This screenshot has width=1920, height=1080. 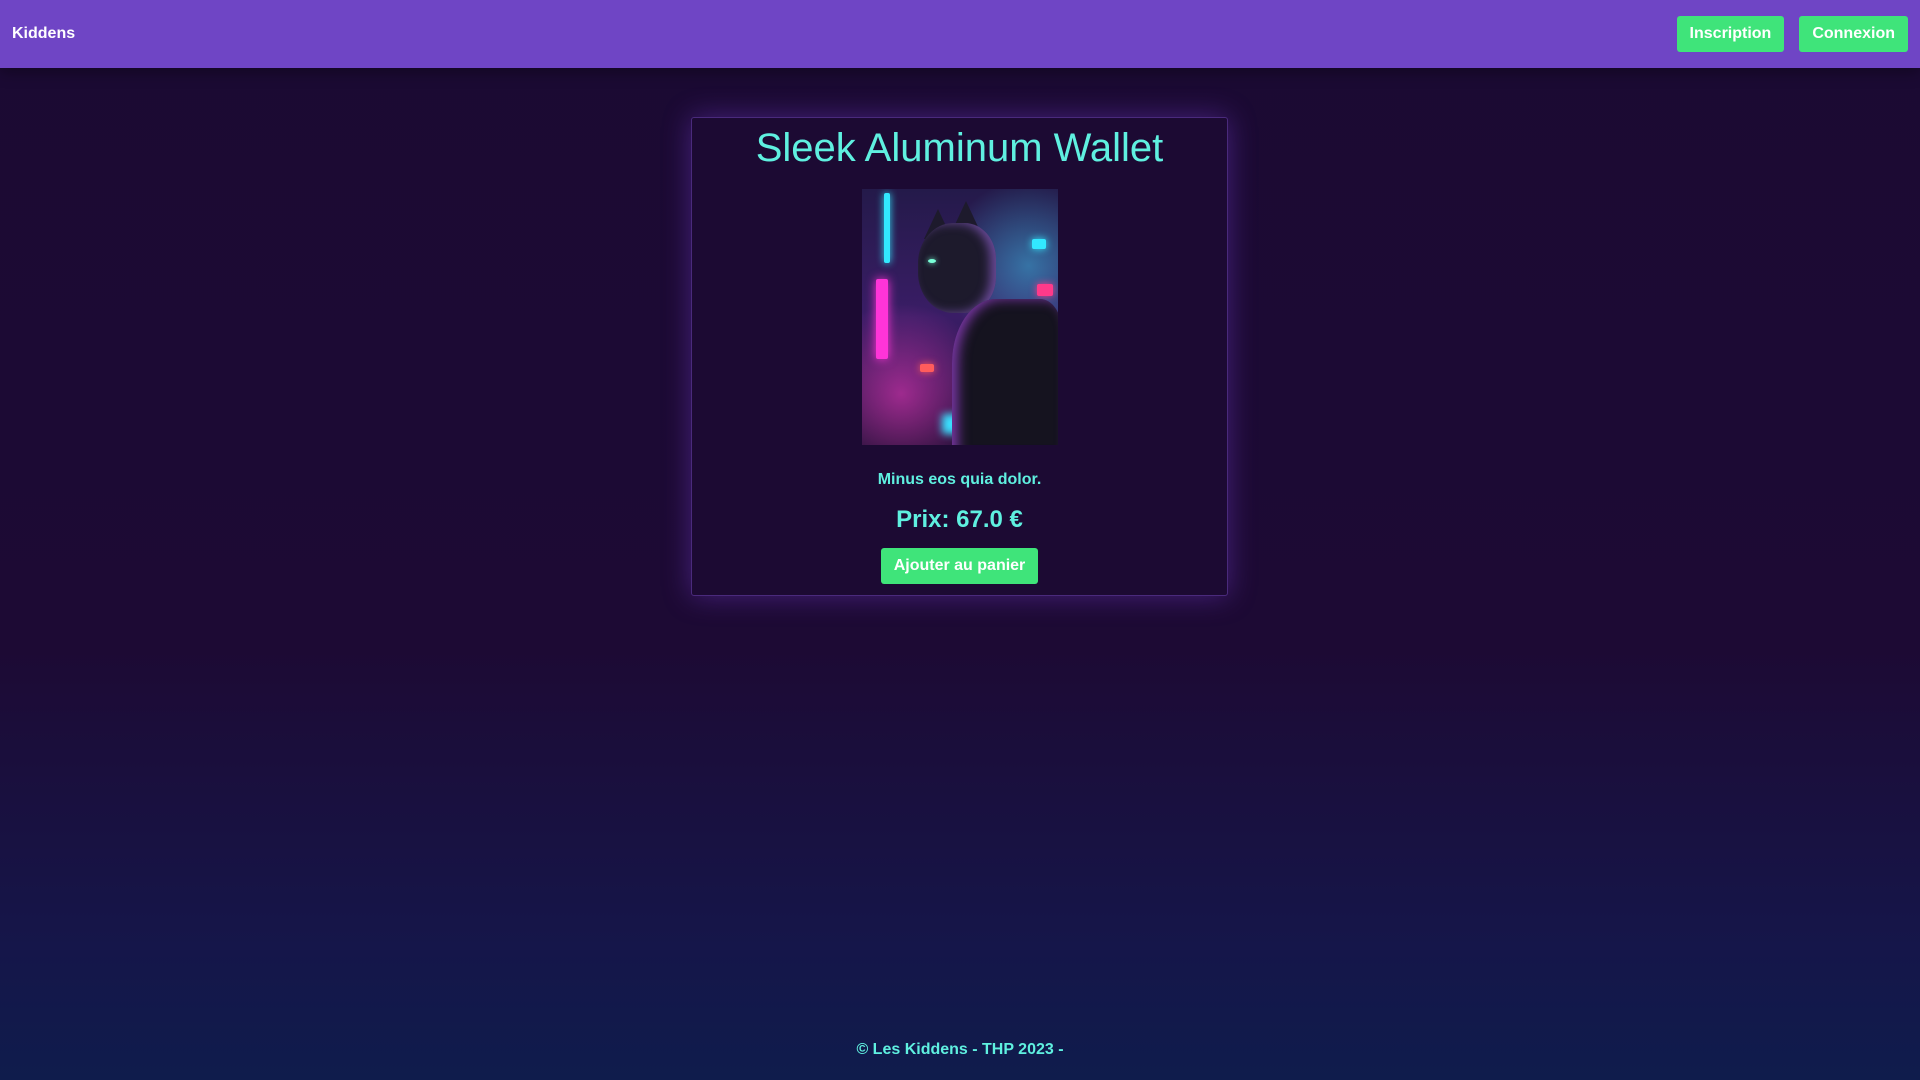 I want to click on product-image, so click(x=959, y=317).